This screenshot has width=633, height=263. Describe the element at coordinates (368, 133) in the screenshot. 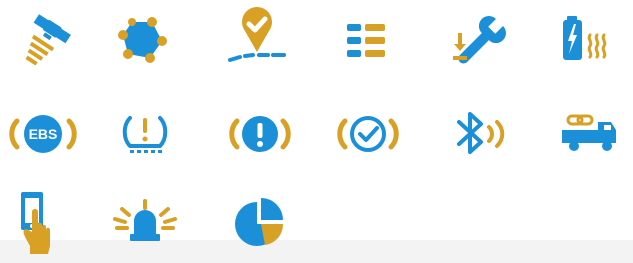

I see `check-alert-icon` at that location.